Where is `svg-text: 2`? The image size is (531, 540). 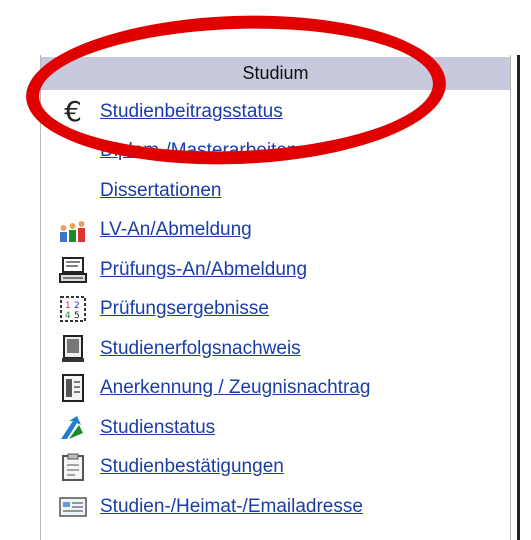
svg-text: 2 is located at coordinates (77, 306).